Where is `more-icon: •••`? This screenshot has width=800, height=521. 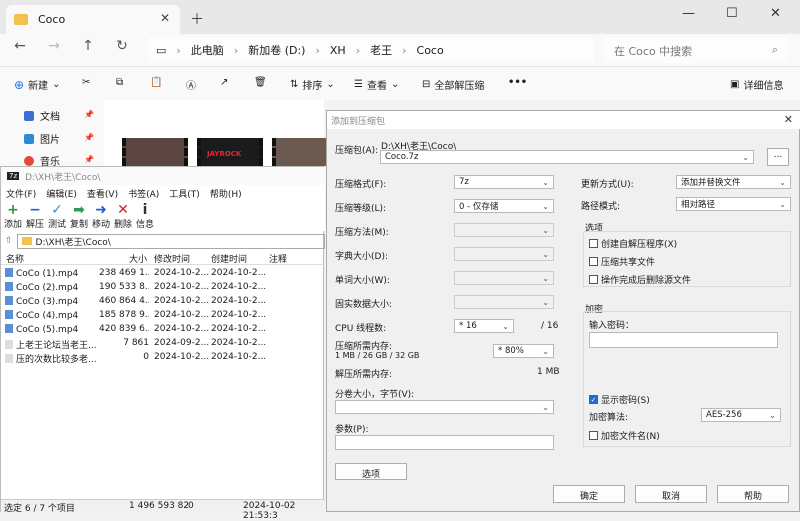 more-icon: ••• is located at coordinates (517, 82).